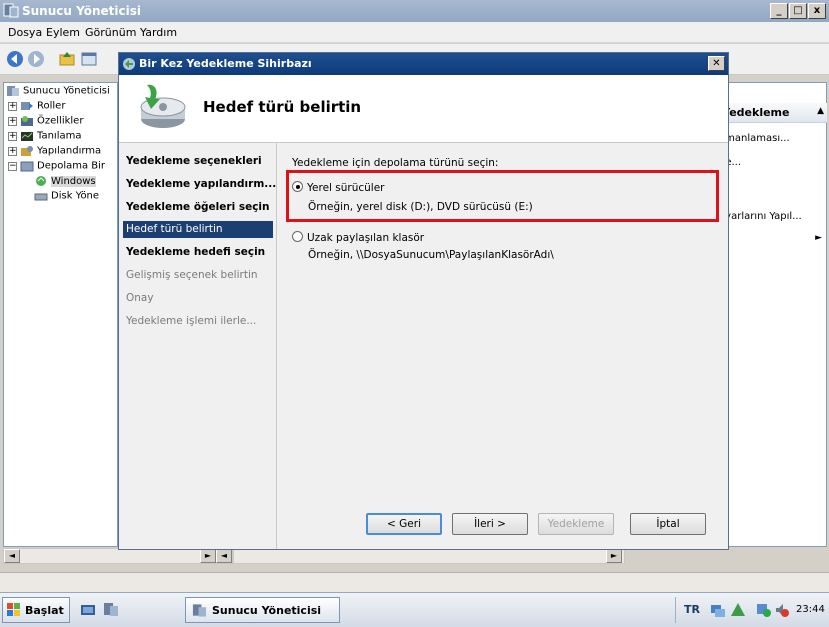  I want to click on tree-item-disk-management: Disk Yöne, so click(66, 197).